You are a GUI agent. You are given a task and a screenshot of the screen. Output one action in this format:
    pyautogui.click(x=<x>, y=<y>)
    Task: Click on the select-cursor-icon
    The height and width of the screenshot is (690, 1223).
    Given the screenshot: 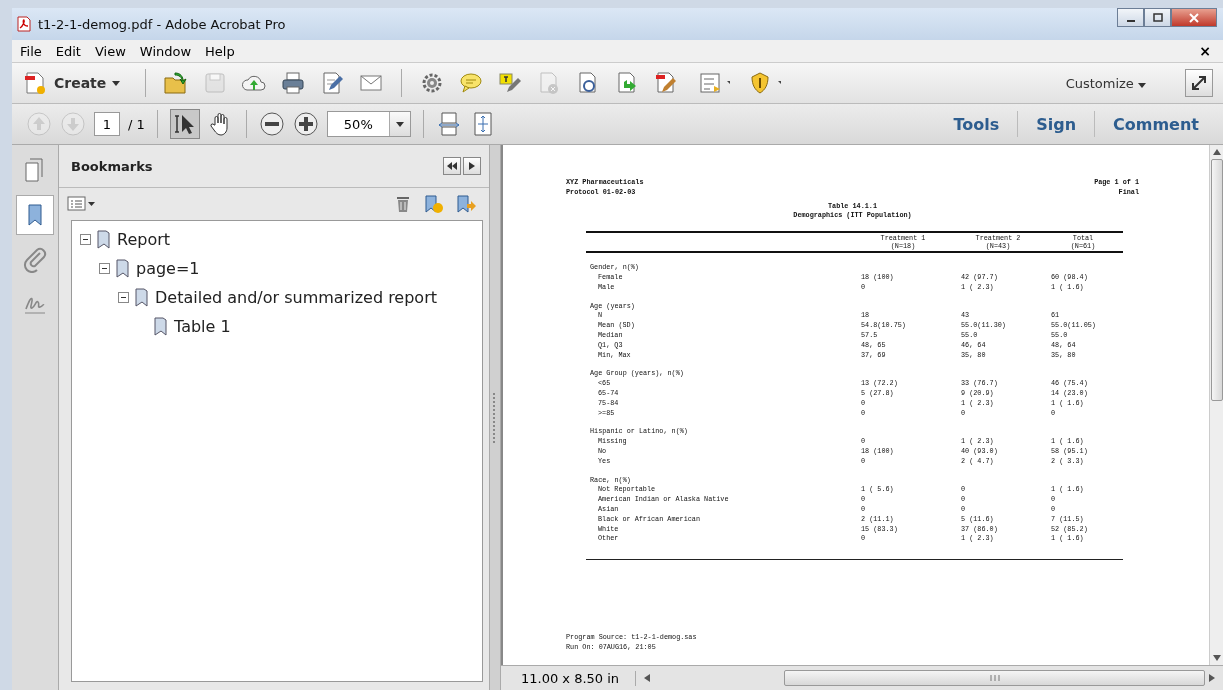 What is the action you would take?
    pyautogui.click(x=184, y=124)
    